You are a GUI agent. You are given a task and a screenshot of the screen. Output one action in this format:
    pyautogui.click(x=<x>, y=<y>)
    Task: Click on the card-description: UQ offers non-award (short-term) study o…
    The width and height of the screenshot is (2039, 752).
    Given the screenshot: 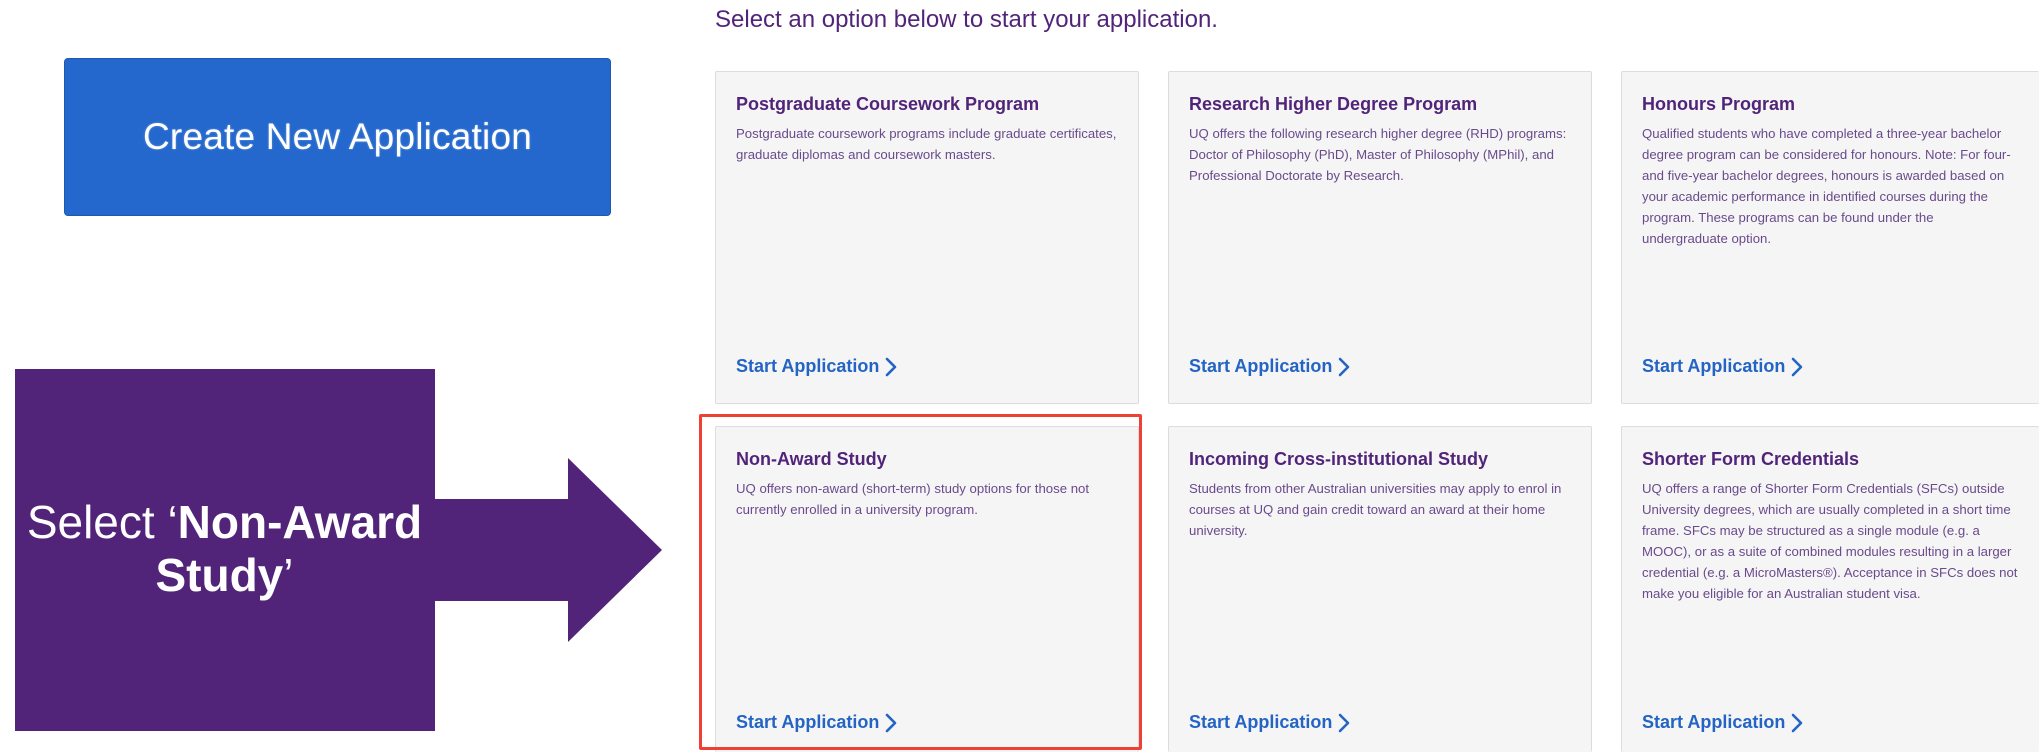 What is the action you would take?
    pyautogui.click(x=913, y=499)
    